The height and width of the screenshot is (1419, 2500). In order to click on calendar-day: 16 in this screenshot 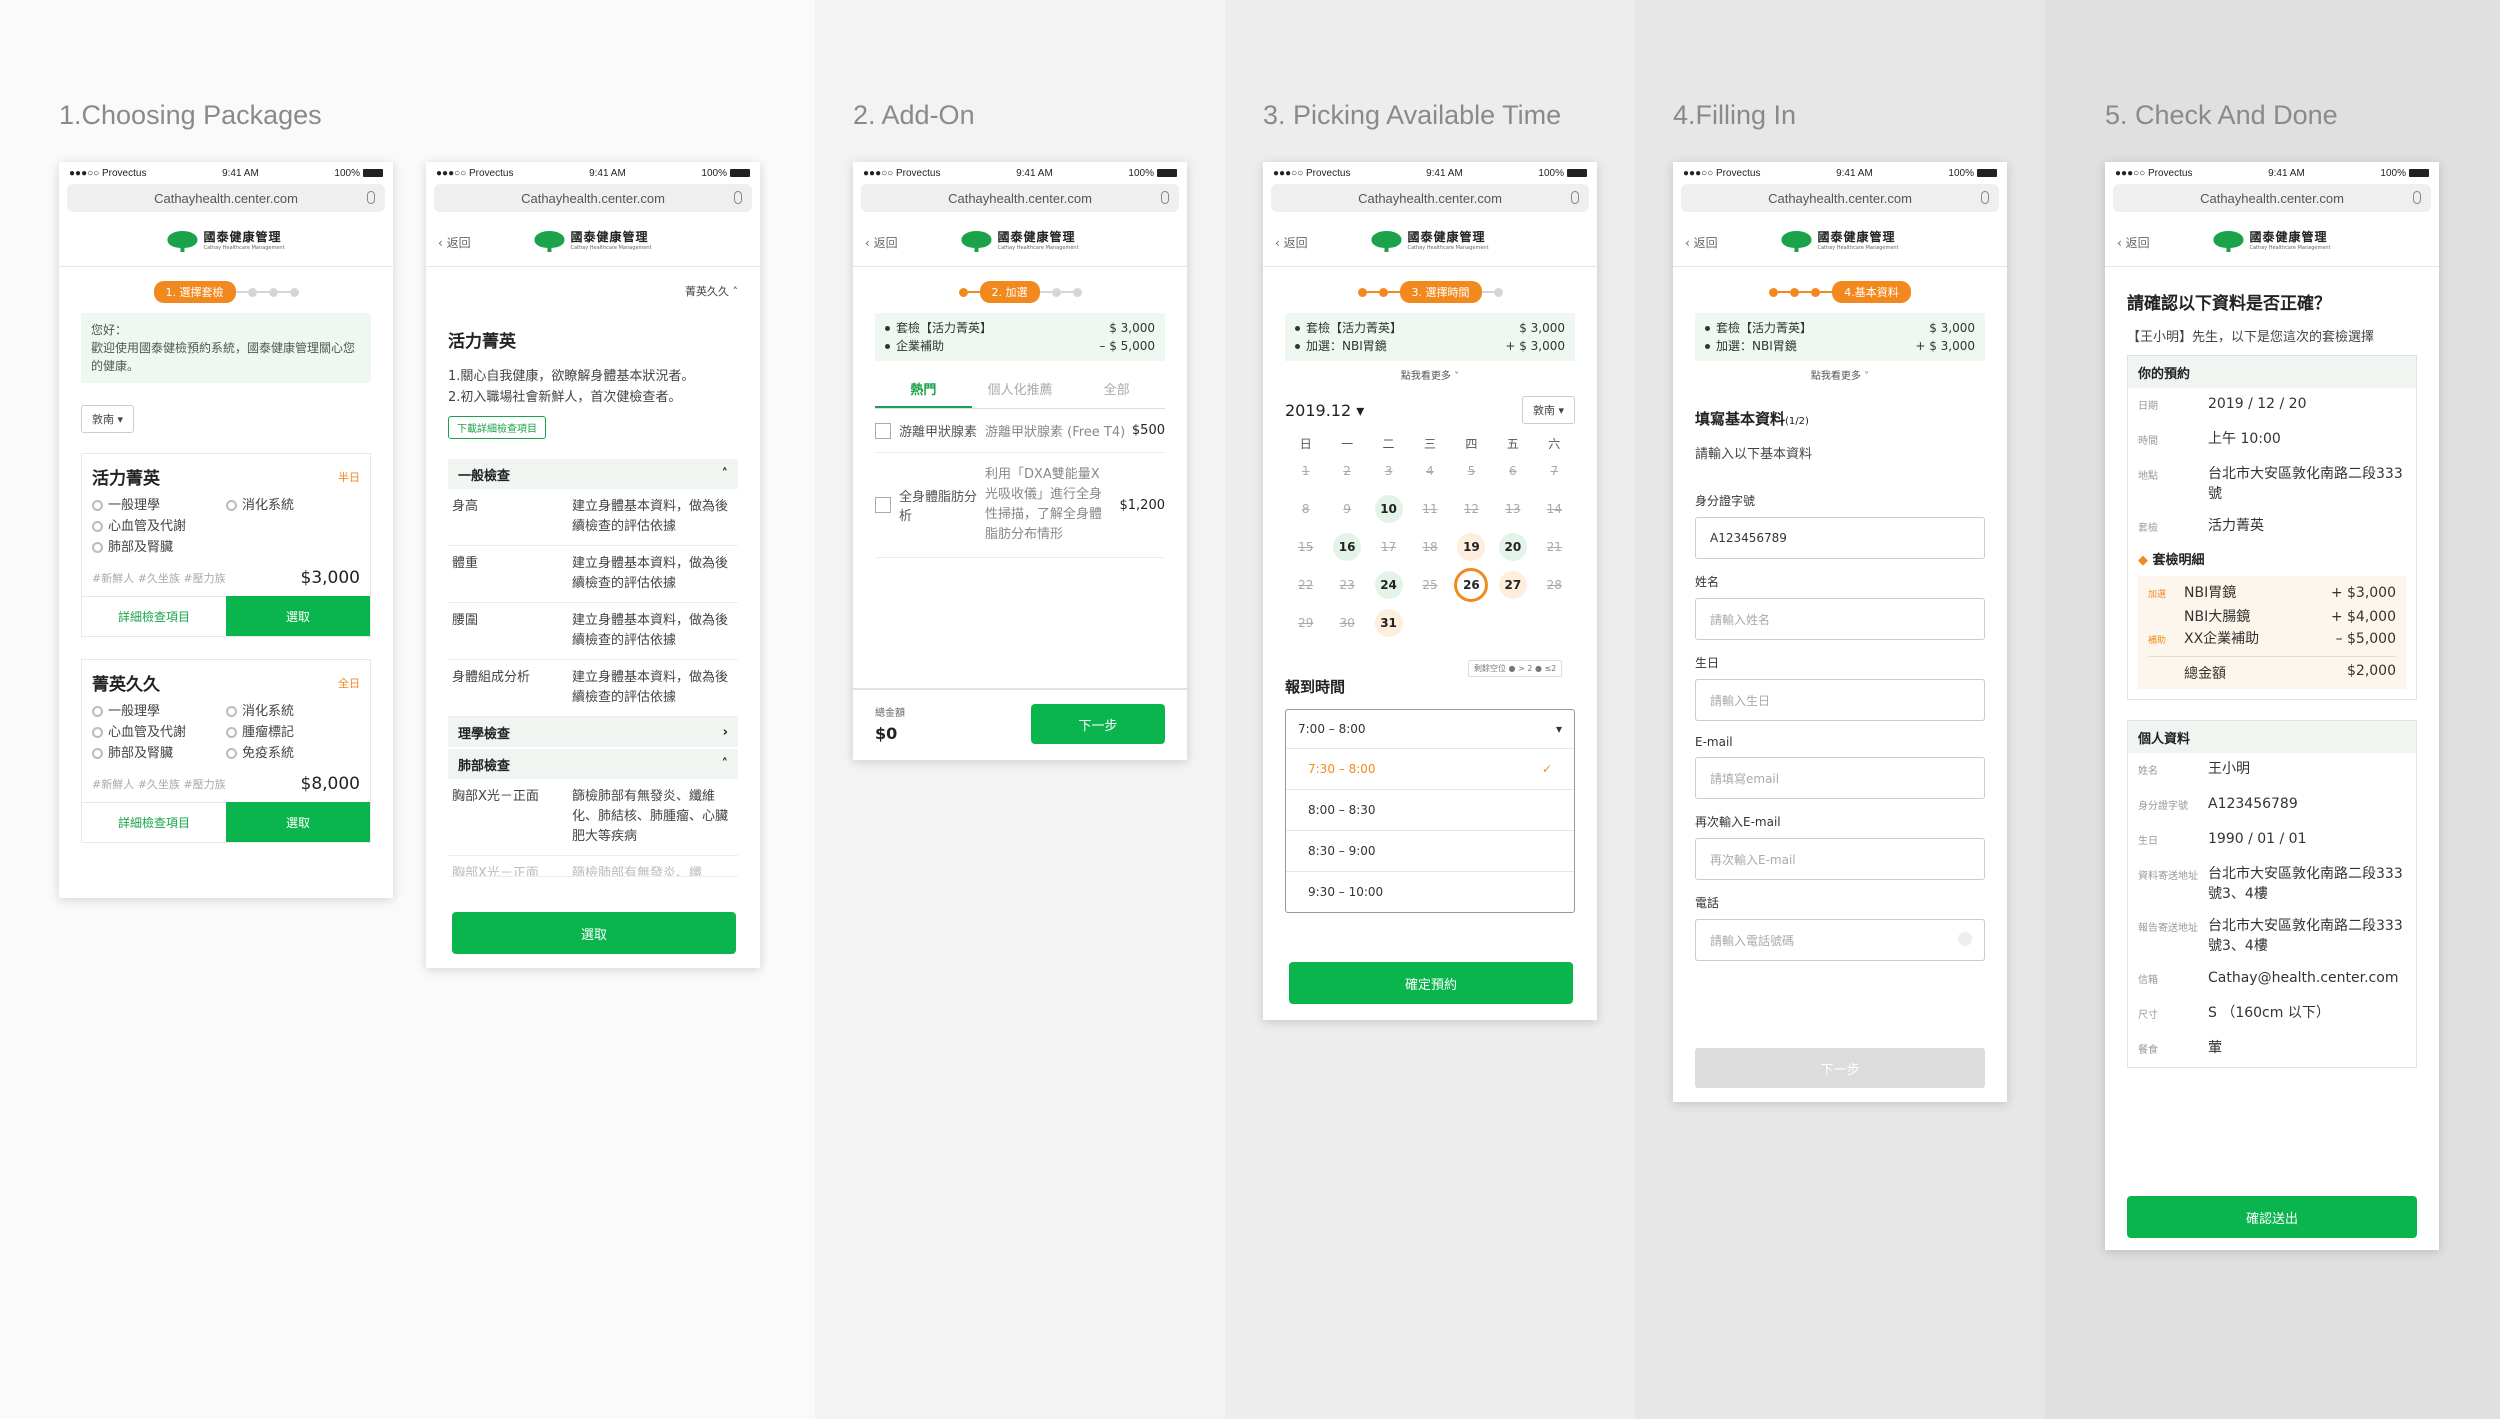, I will do `click(1347, 547)`.